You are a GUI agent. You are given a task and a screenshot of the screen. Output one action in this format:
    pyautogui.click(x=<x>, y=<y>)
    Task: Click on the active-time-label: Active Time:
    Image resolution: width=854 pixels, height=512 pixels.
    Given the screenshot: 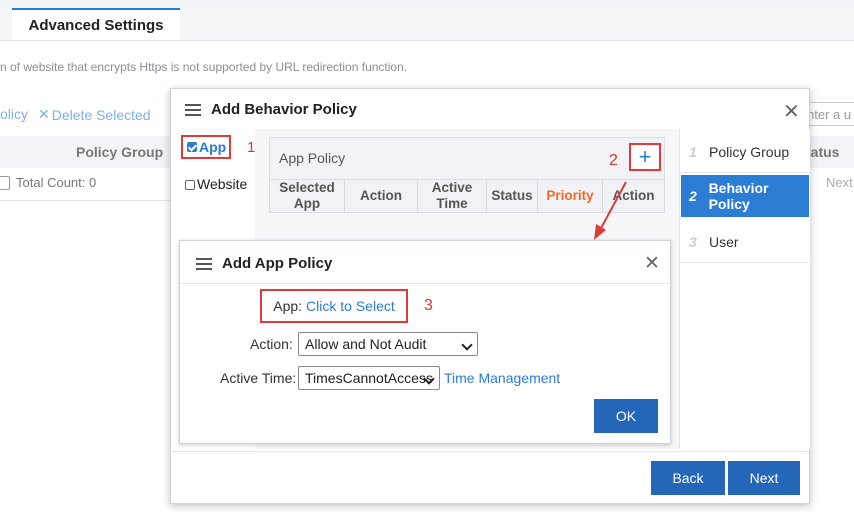 What is the action you would take?
    pyautogui.click(x=258, y=378)
    